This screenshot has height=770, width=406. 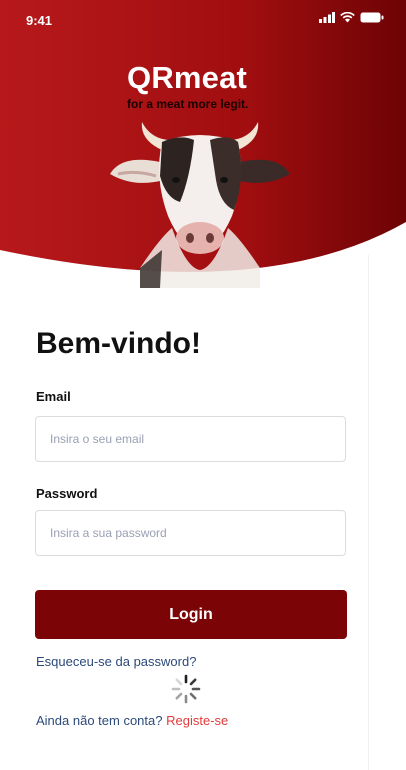 I want to click on forgot-password-link: Esqueceu-se da password?, so click(x=116, y=661).